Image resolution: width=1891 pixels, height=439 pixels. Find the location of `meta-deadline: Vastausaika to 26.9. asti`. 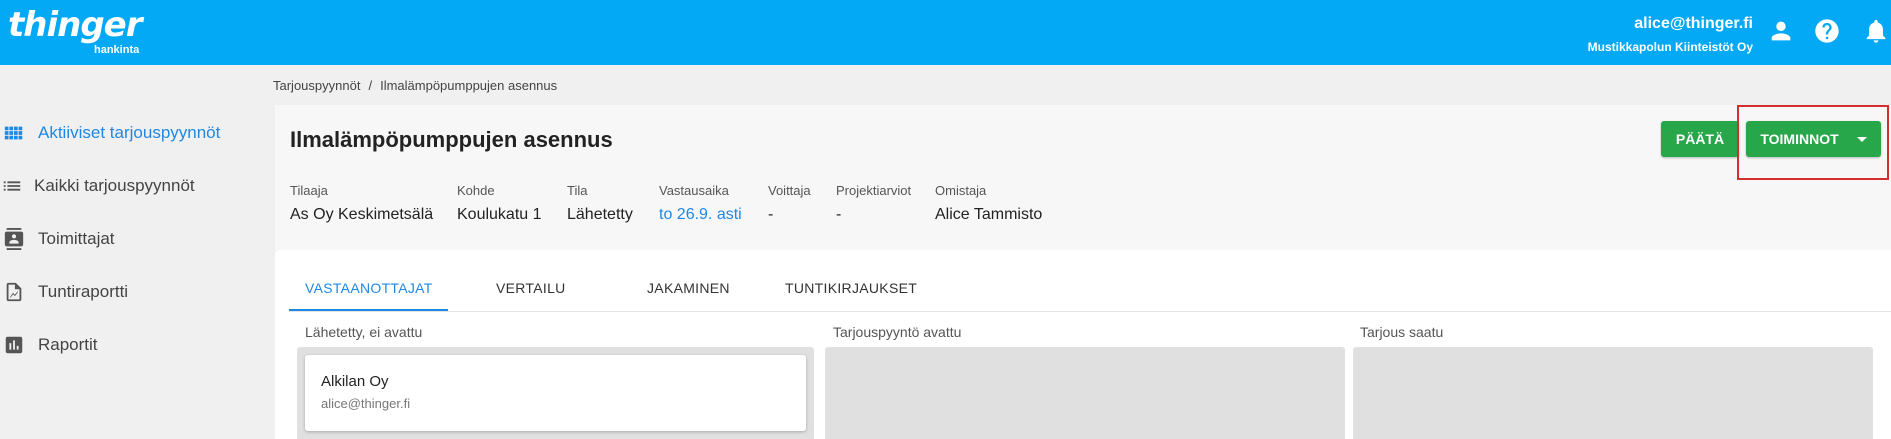

meta-deadline: Vastausaika to 26.9. asti is located at coordinates (700, 204).